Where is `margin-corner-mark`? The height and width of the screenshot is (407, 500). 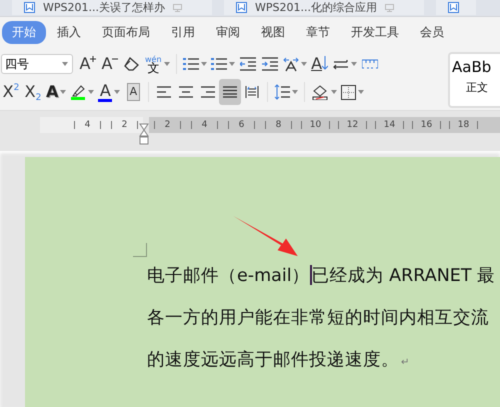
margin-corner-mark is located at coordinates (140, 250).